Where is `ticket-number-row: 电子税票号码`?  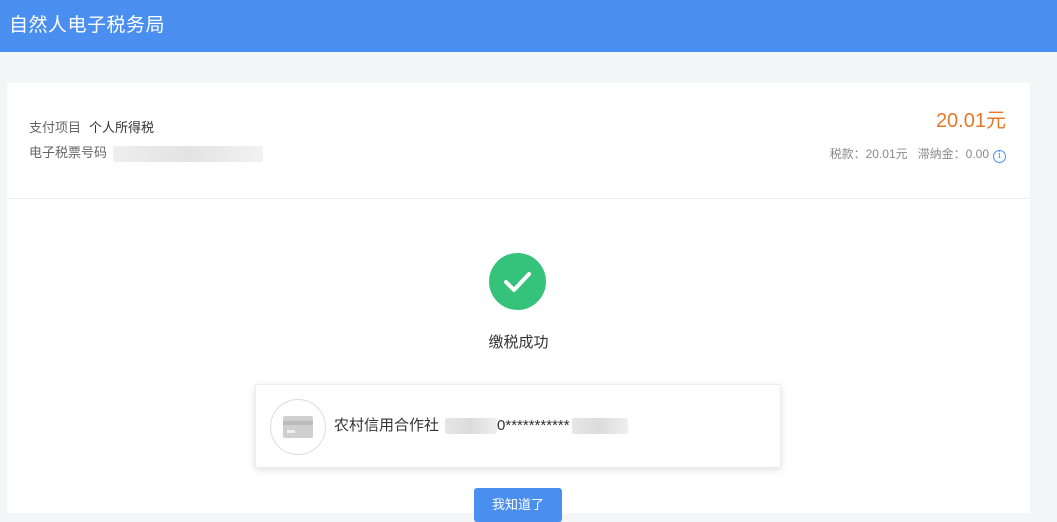 ticket-number-row: 电子税票号码 is located at coordinates (146, 153).